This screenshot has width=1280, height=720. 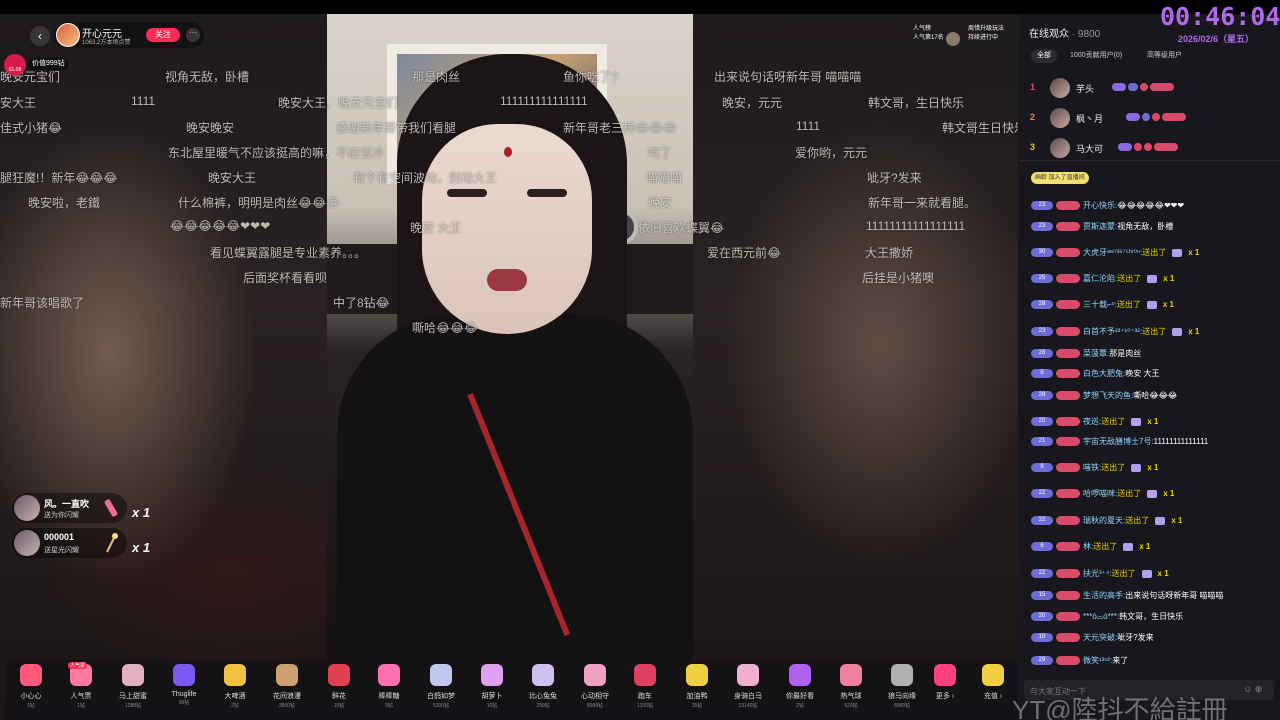 I want to click on gift-item: 更多 ›, so click(x=945, y=683).